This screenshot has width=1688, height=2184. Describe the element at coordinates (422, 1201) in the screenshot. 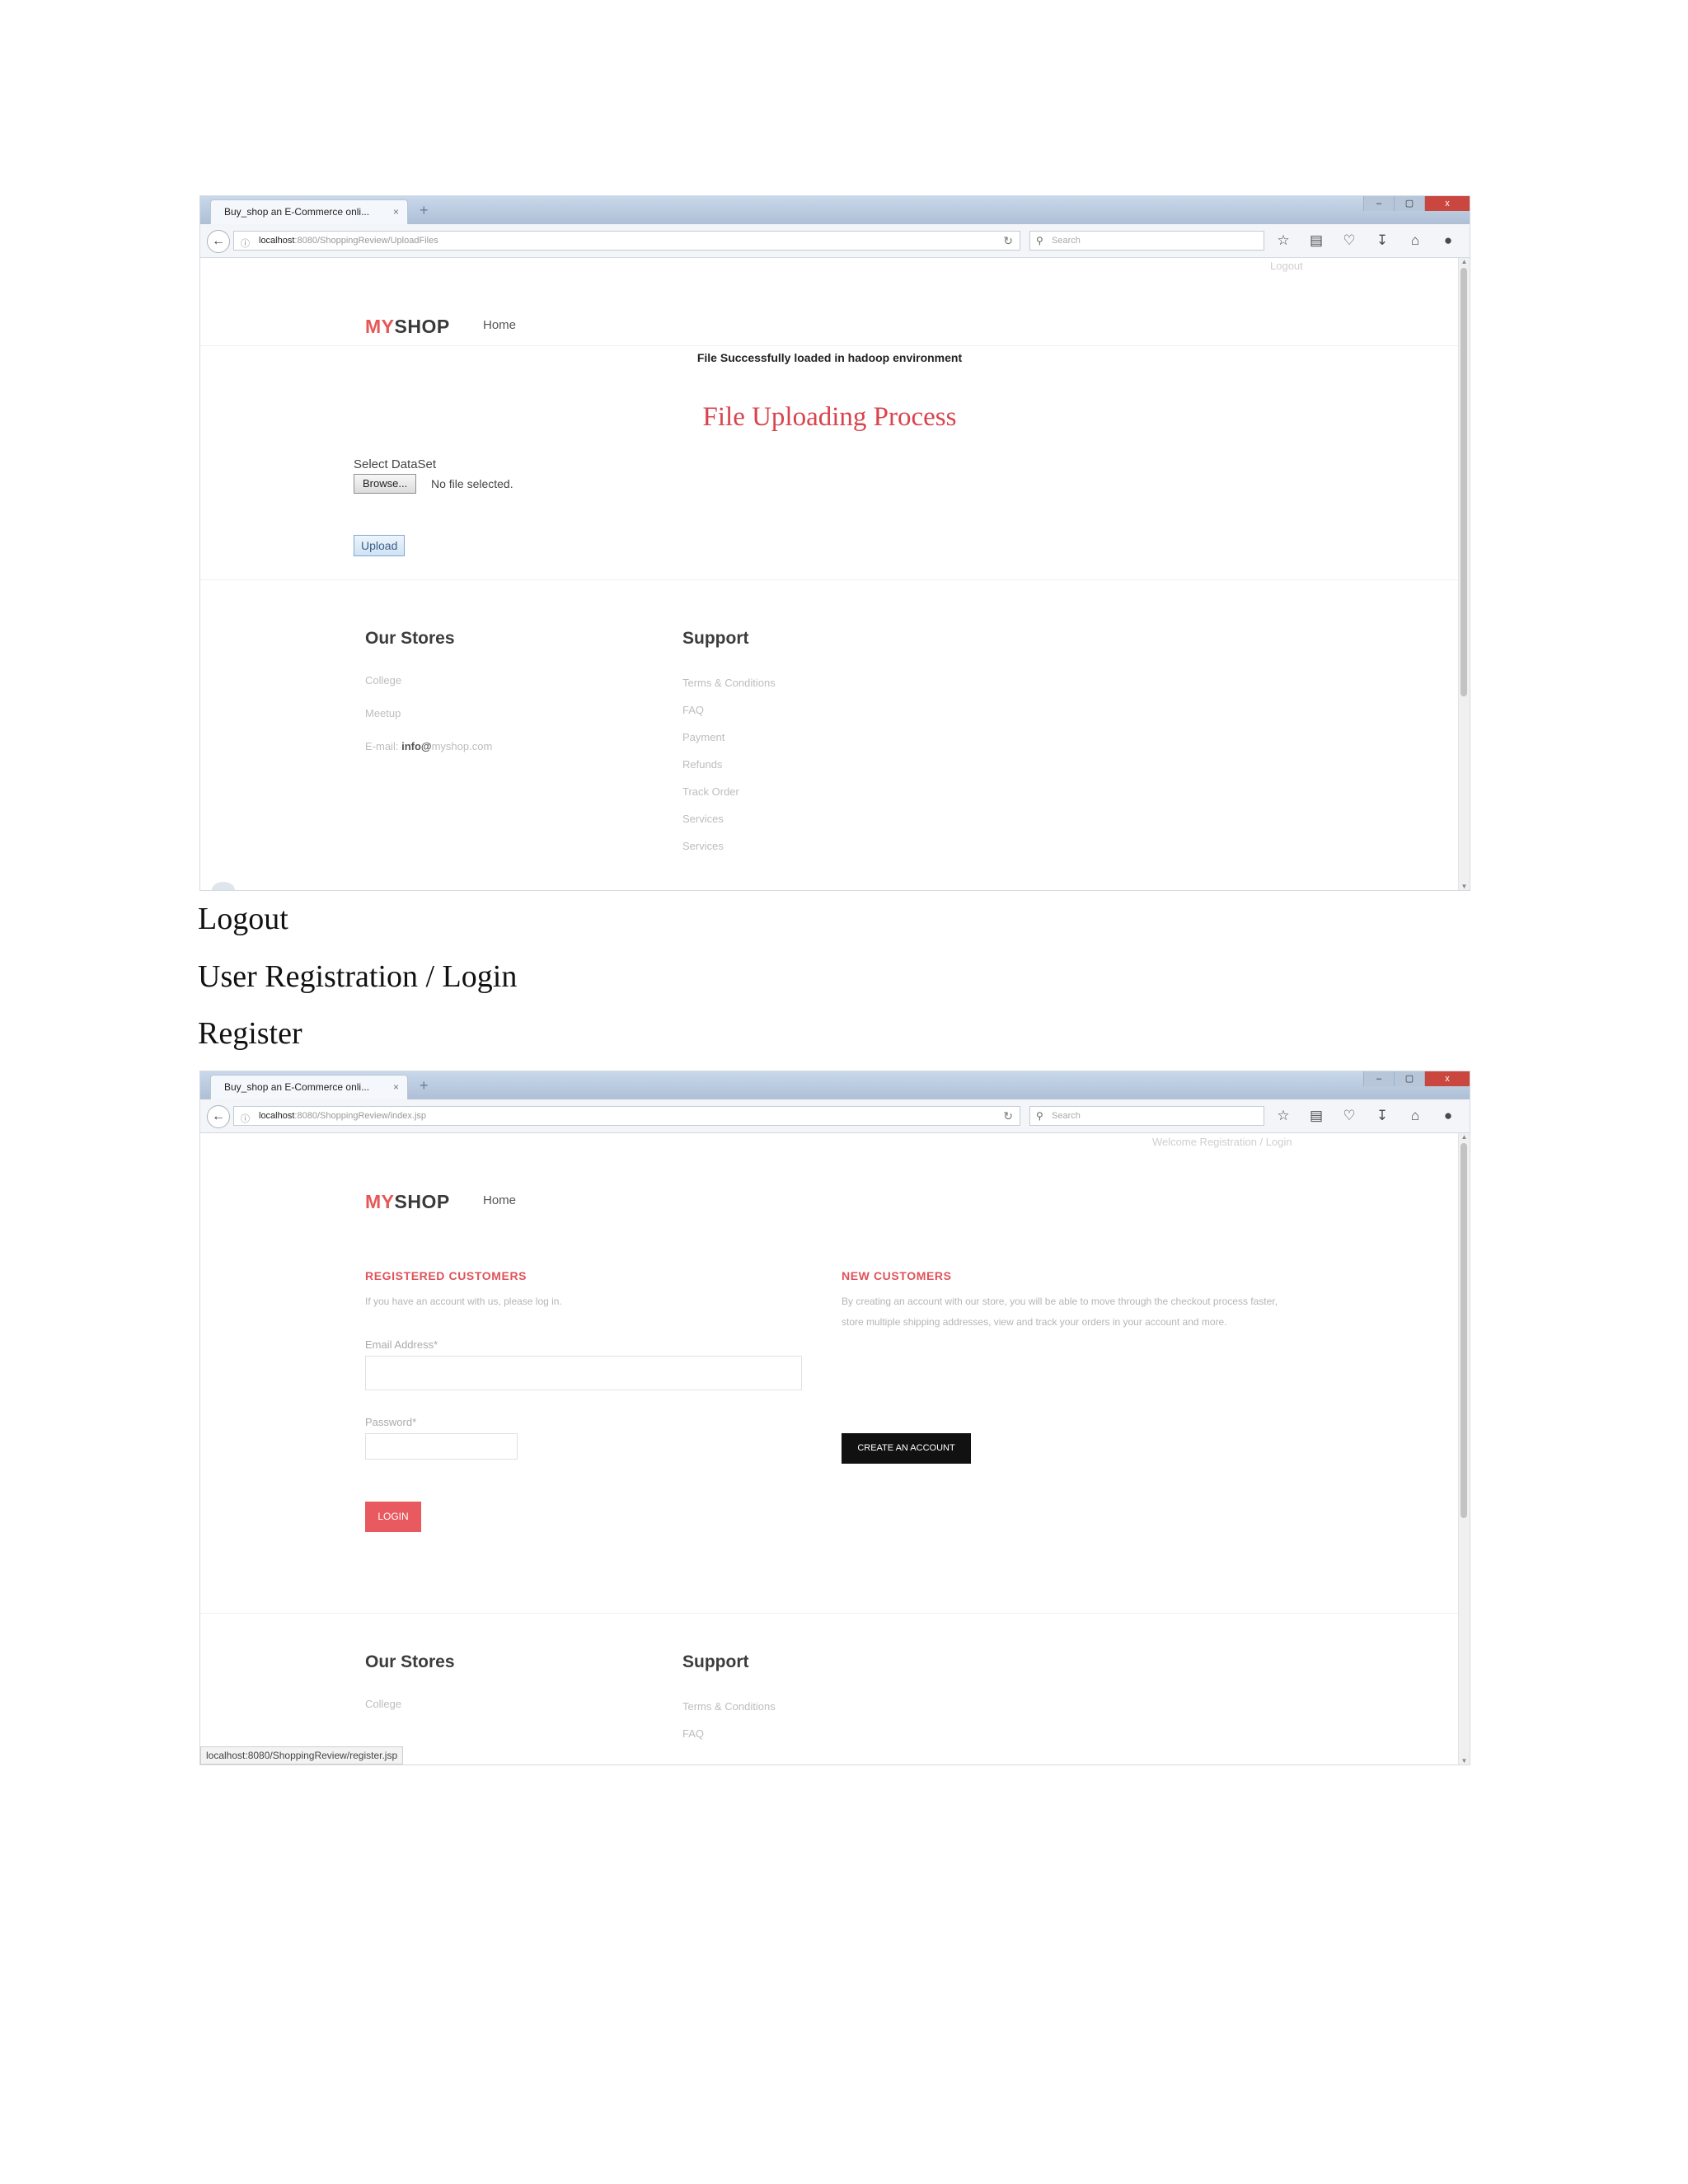

I see `logo-shop: SHOP` at that location.